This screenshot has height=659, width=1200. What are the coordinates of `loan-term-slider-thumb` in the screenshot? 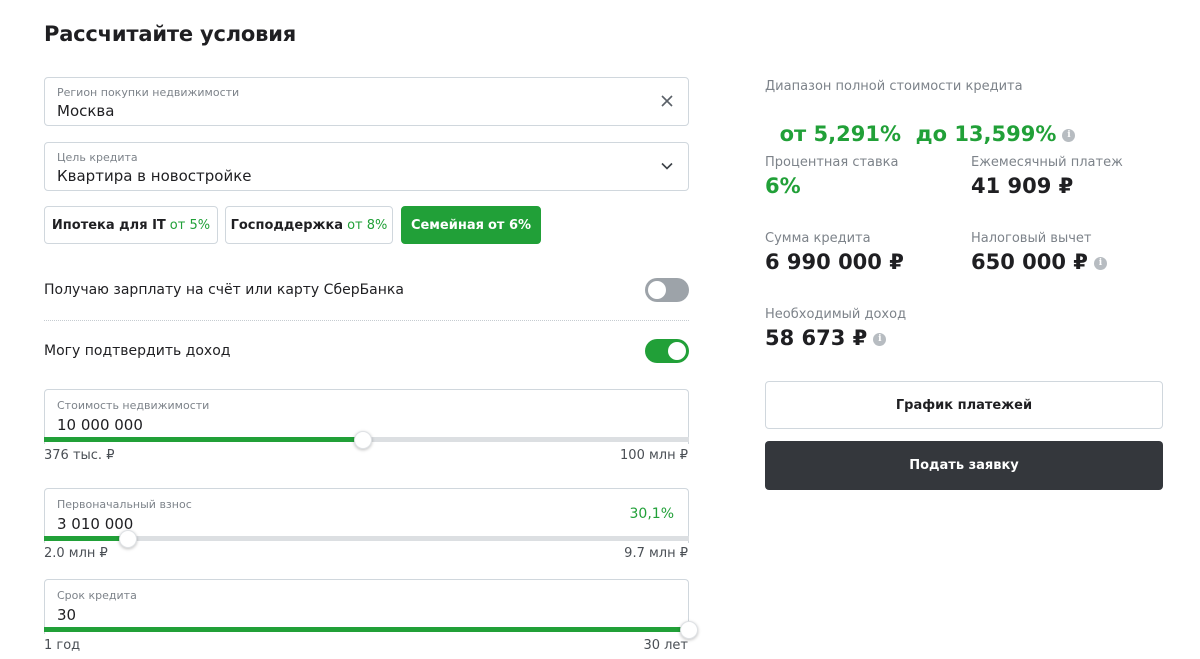 It's located at (689, 630).